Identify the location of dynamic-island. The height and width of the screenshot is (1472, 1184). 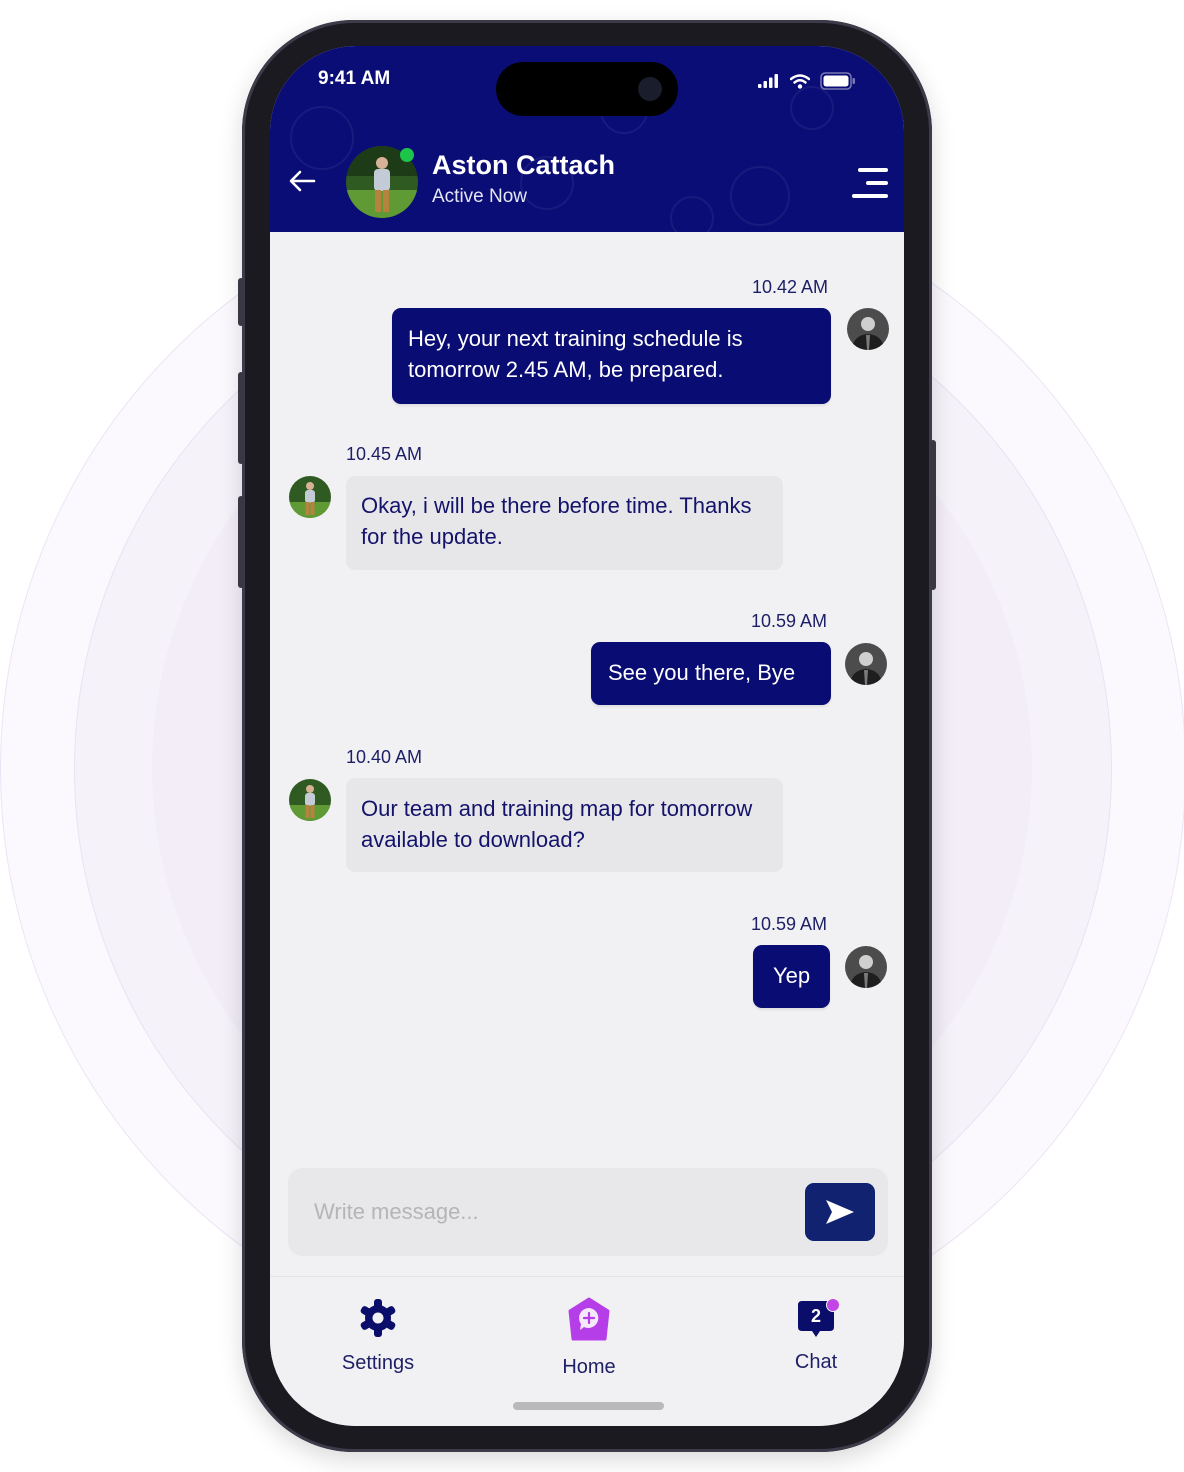
(587, 89).